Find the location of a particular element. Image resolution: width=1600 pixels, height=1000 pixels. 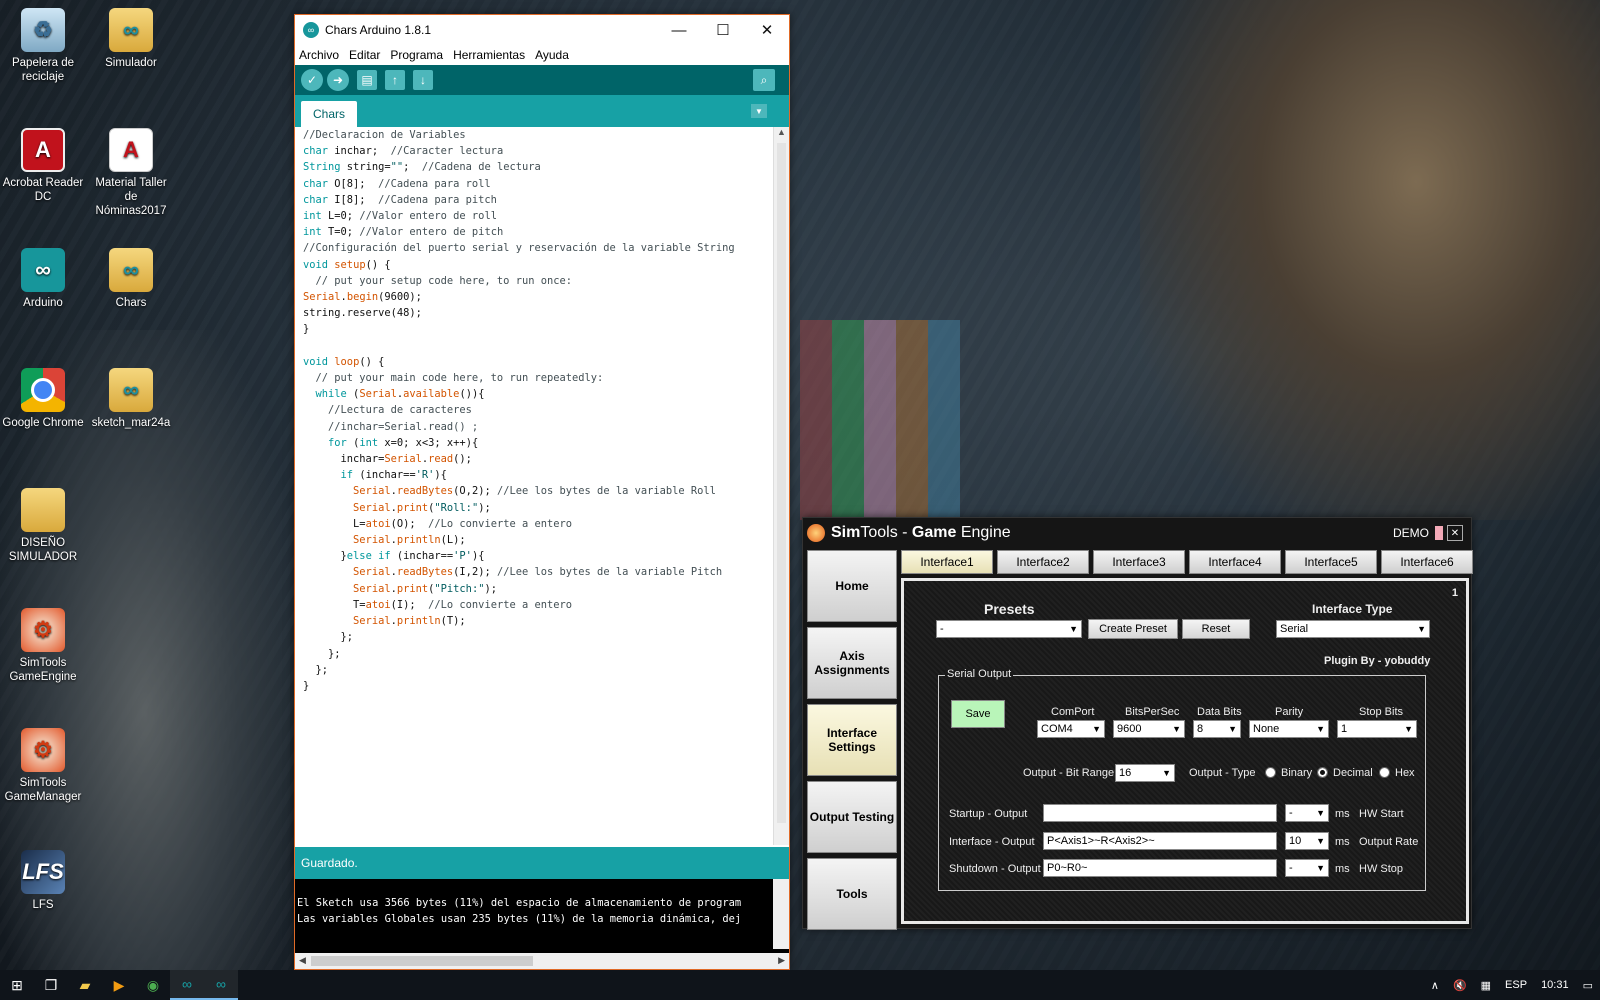

bitspersec-select: 9600 ▼ is located at coordinates (1149, 729).